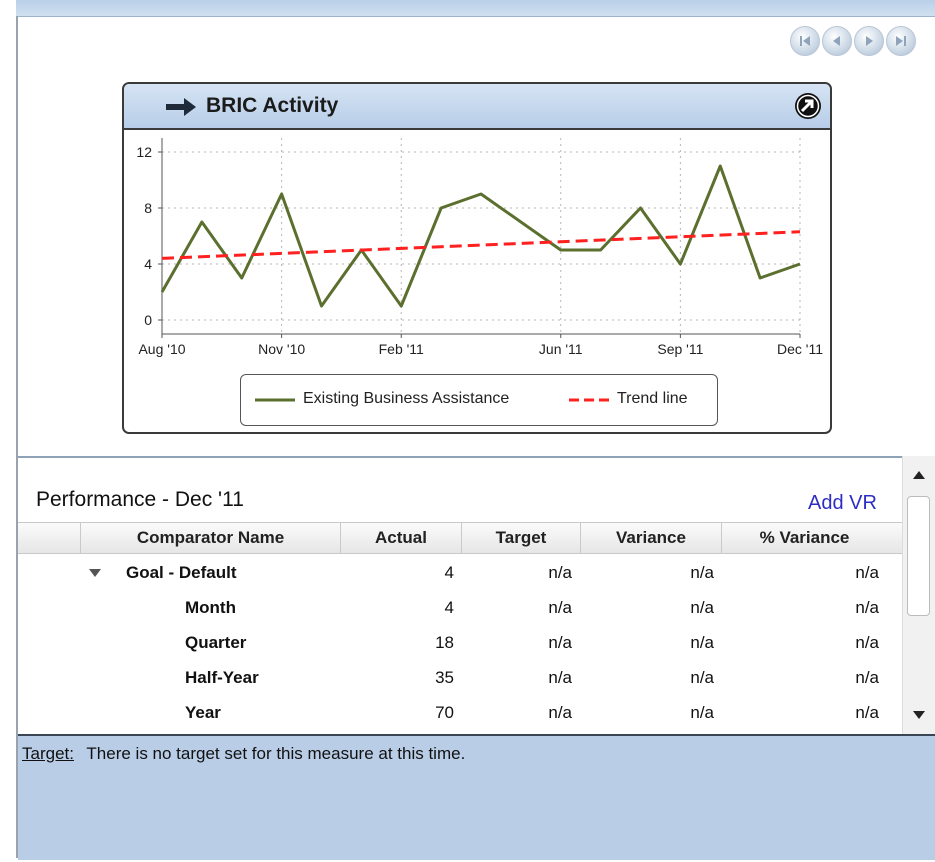  Describe the element at coordinates (148, 208) in the screenshot. I see `y-tick-label: 8` at that location.